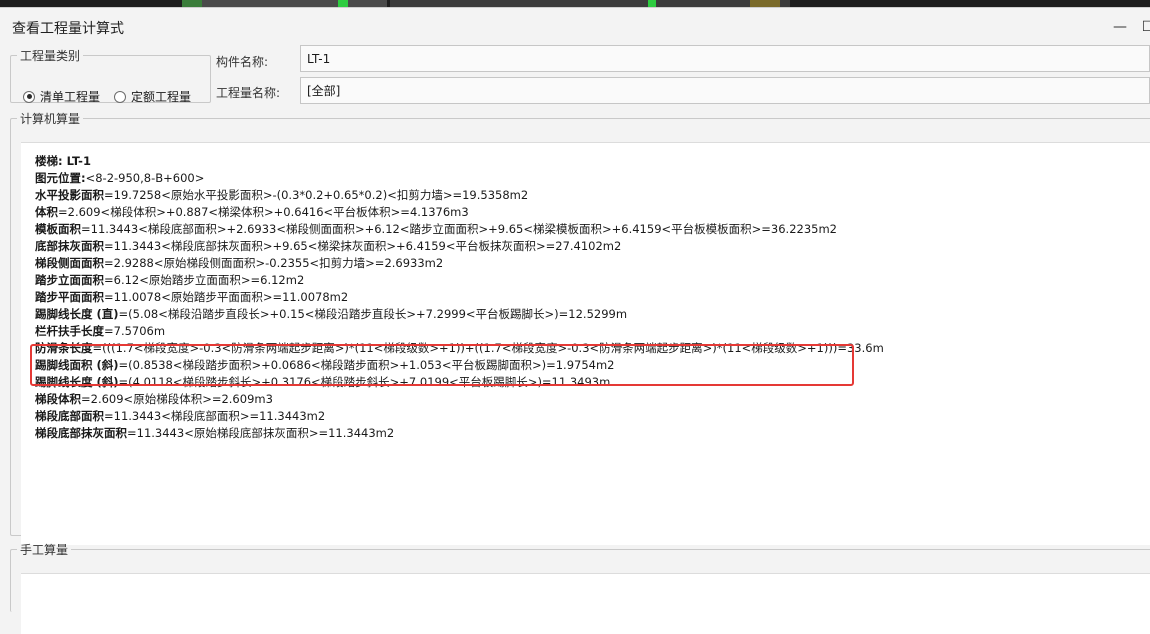  I want to click on minimize-button: —, so click(1120, 27).